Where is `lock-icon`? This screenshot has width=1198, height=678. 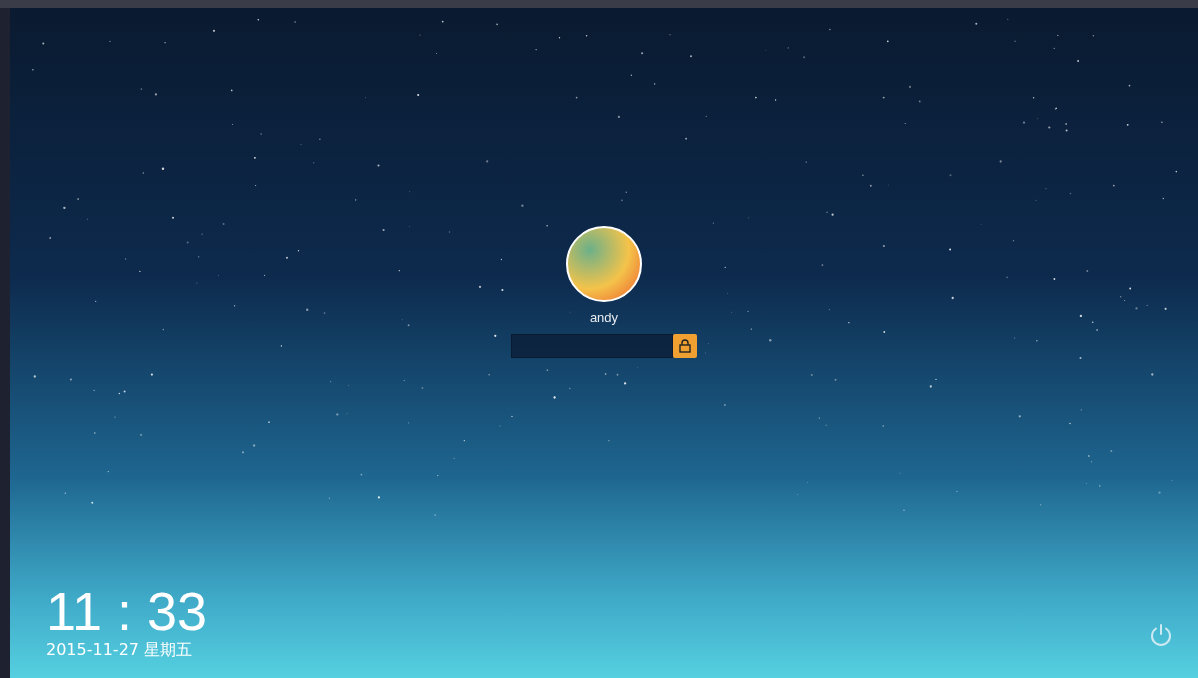
lock-icon is located at coordinates (685, 345).